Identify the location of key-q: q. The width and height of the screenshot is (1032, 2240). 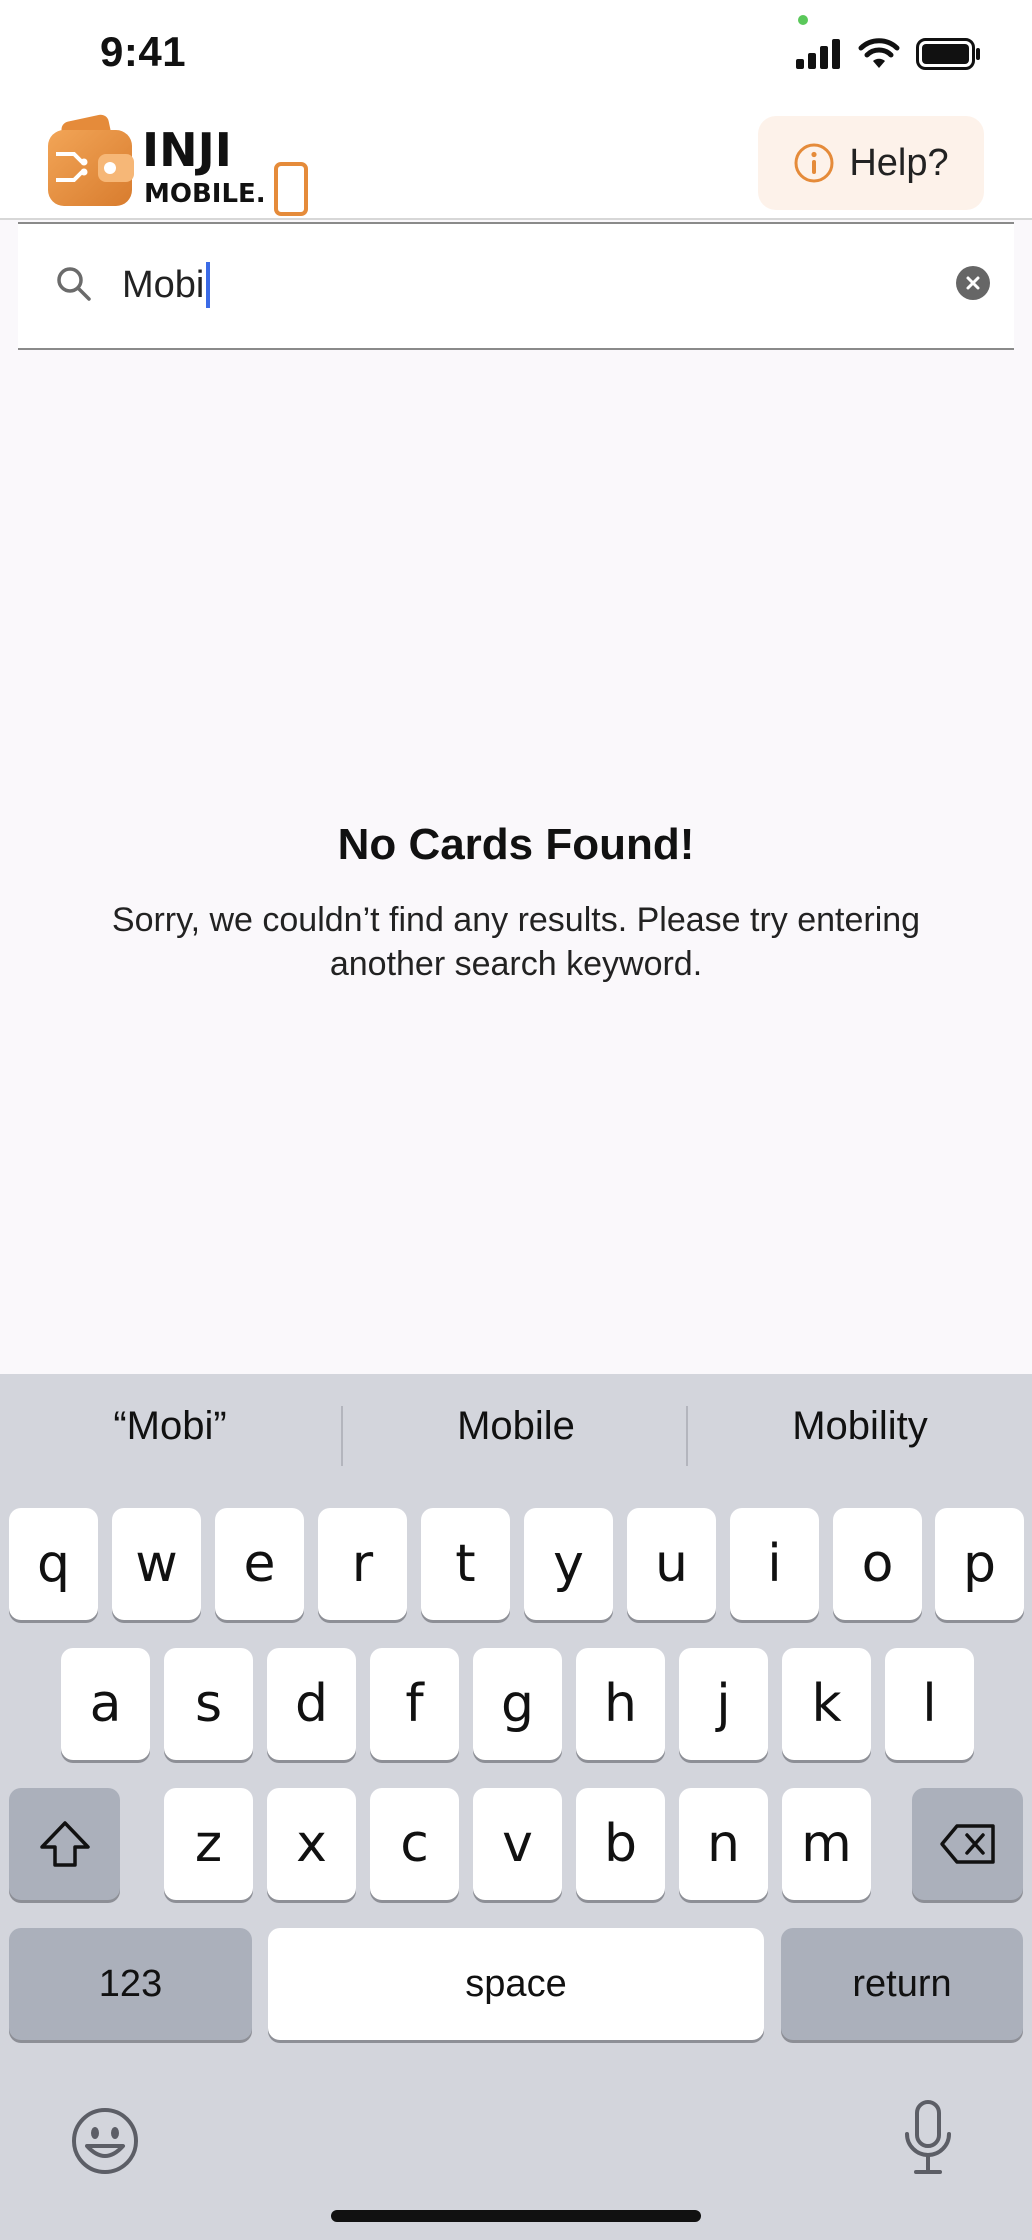
(53, 1564).